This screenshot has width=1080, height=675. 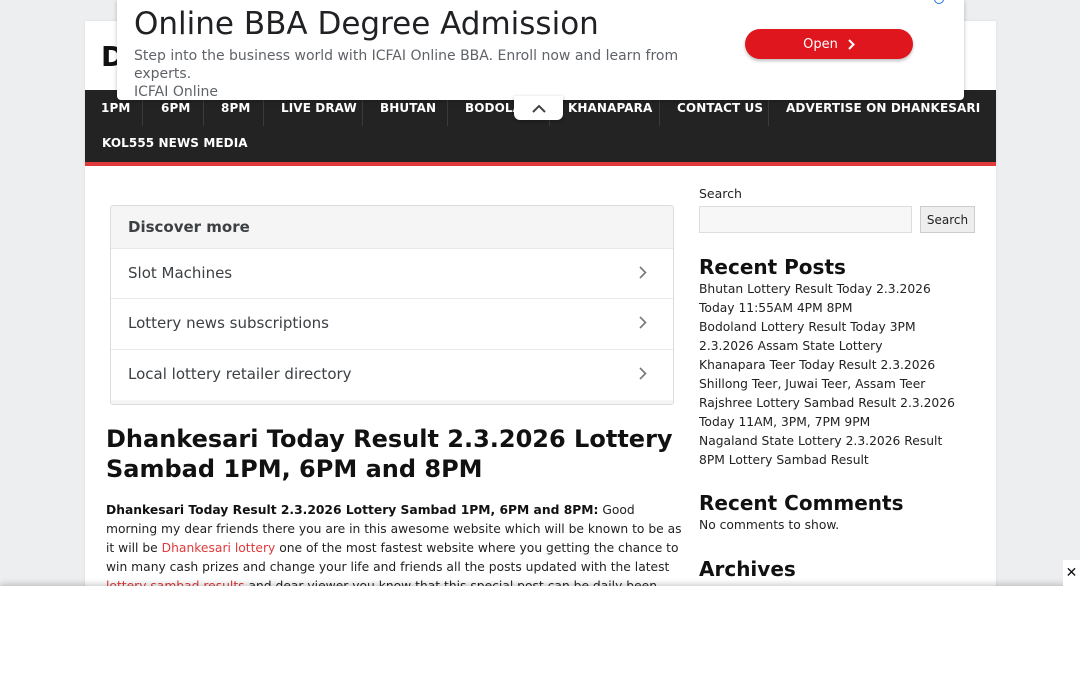 I want to click on search-input, so click(x=805, y=219).